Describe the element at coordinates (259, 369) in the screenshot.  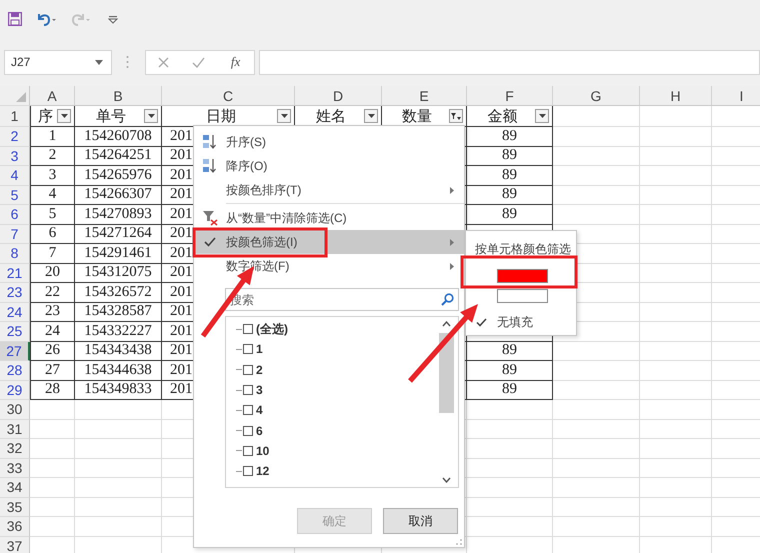
I see `value-label: 2` at that location.